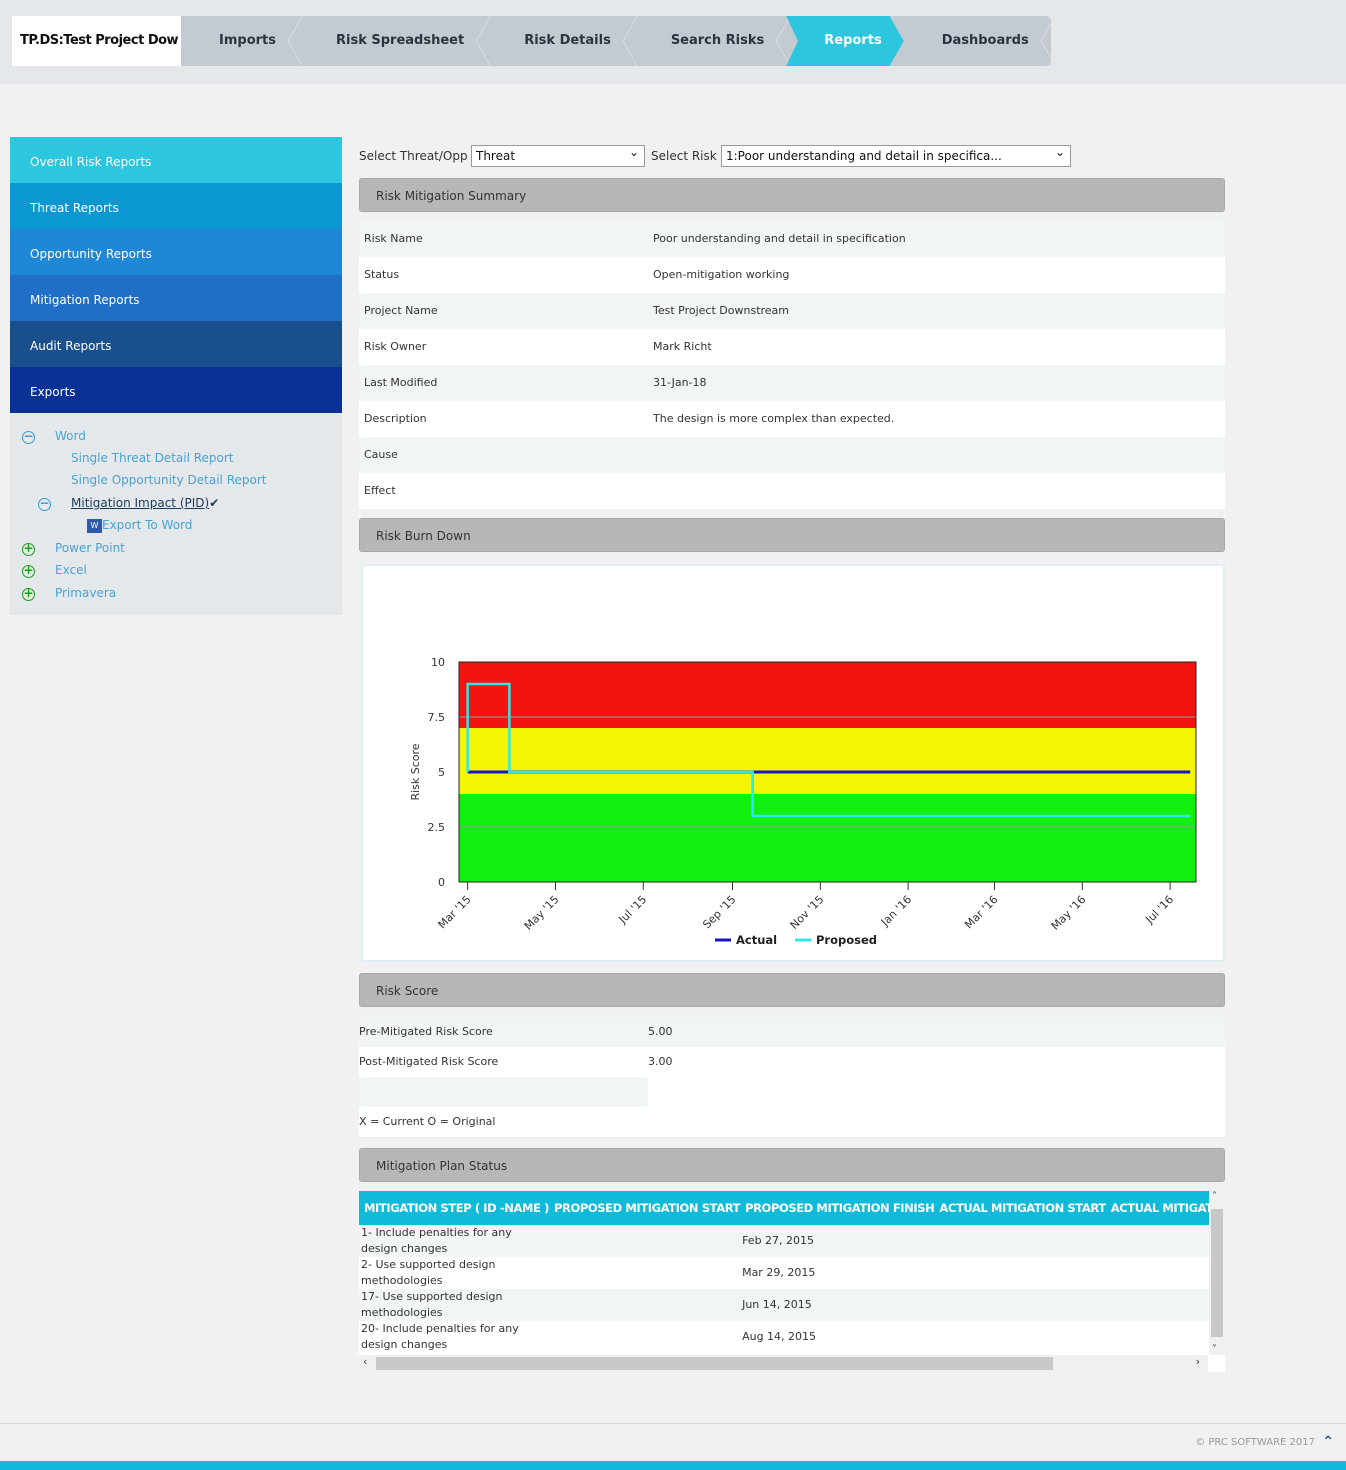 The height and width of the screenshot is (1470, 1346). Describe the element at coordinates (176, 298) in the screenshot. I see `sidebar-item-mitigation-reports: Mitigation Reports` at that location.